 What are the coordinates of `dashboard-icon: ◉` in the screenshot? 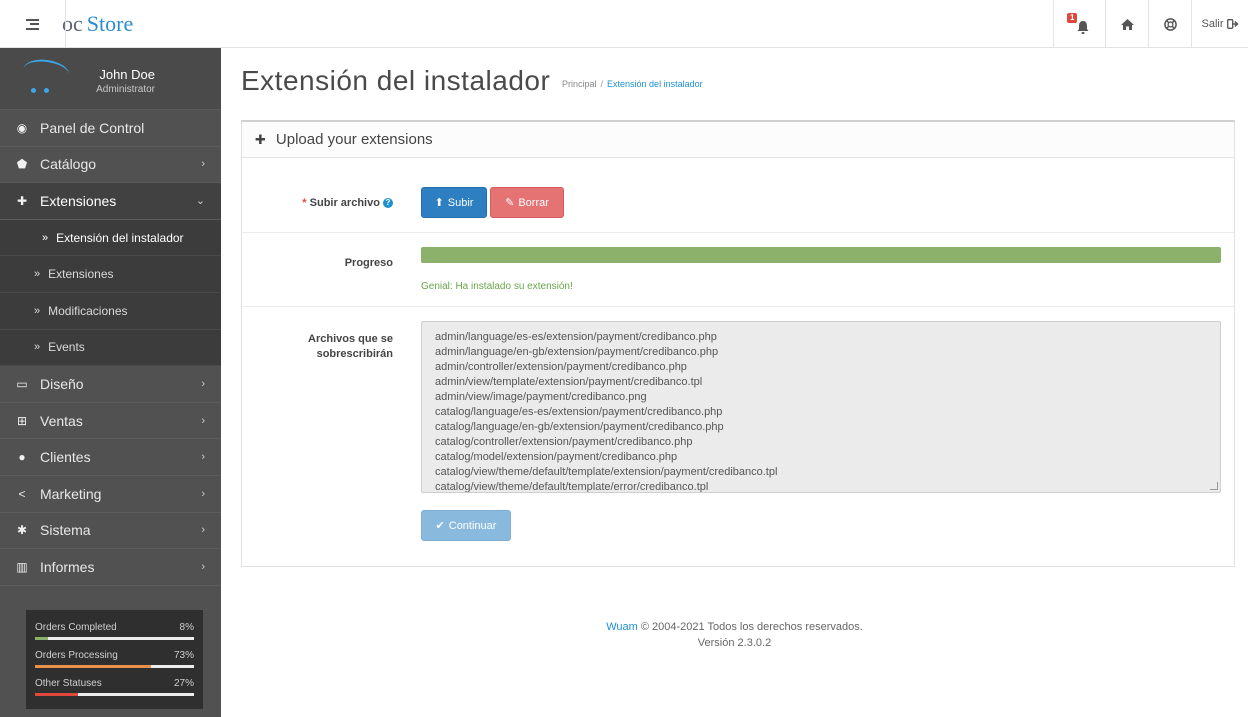 It's located at (22, 127).